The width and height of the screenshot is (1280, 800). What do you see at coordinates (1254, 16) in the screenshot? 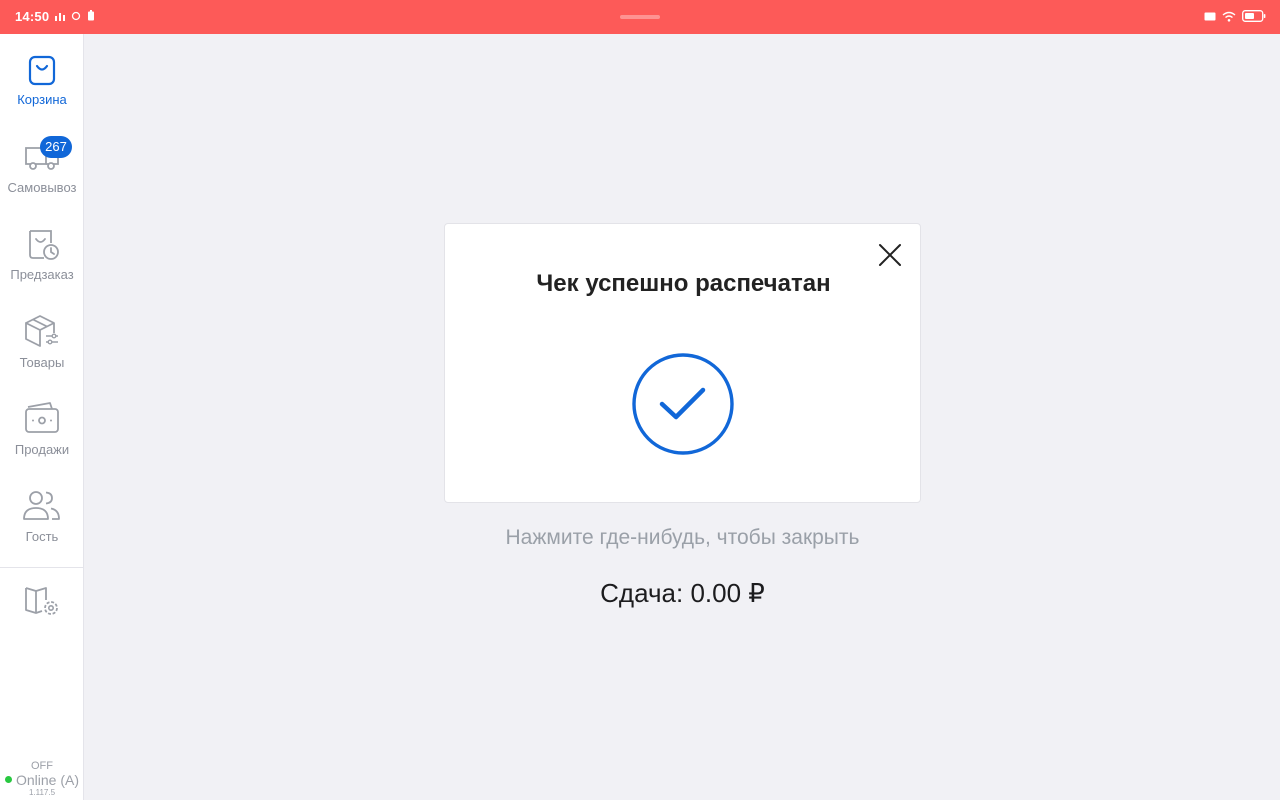
I see `battery-icon` at bounding box center [1254, 16].